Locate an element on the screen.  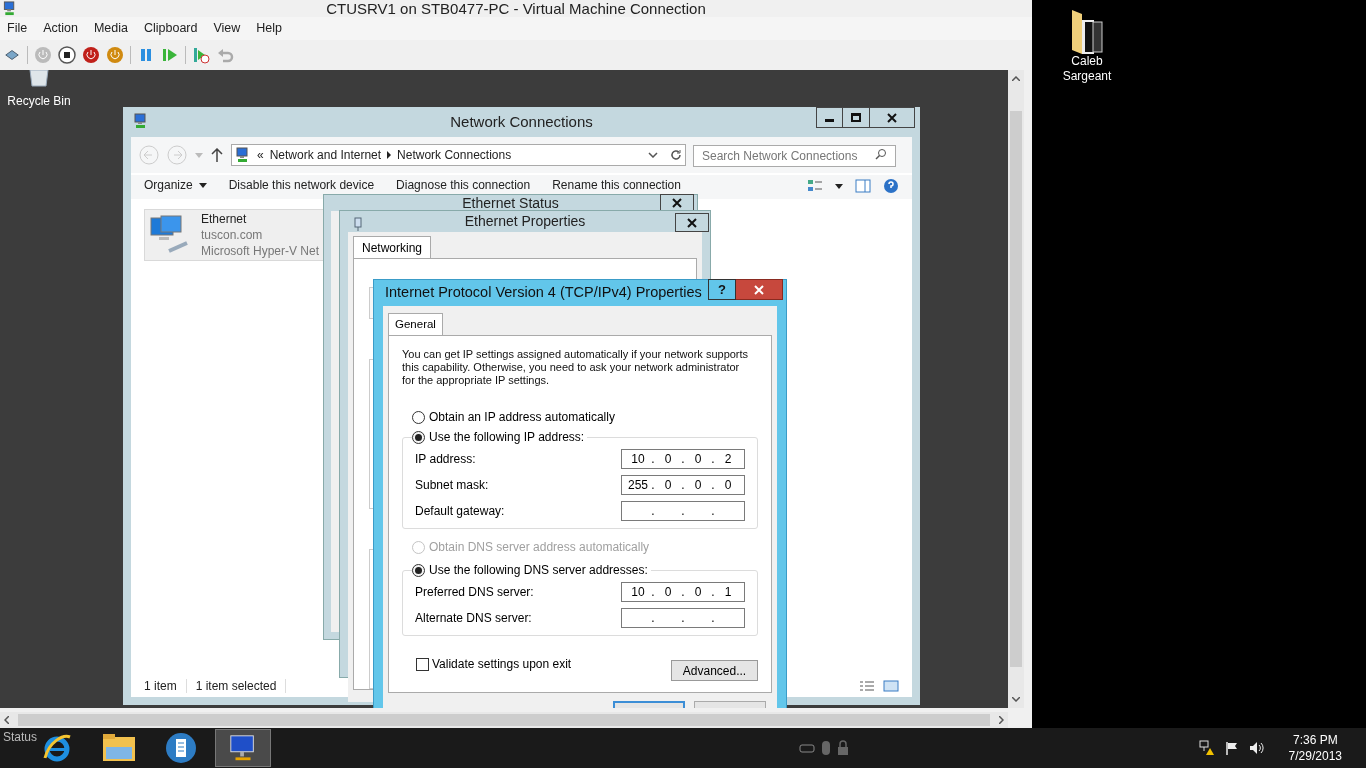
view-options-icon is located at coordinates (815, 186).